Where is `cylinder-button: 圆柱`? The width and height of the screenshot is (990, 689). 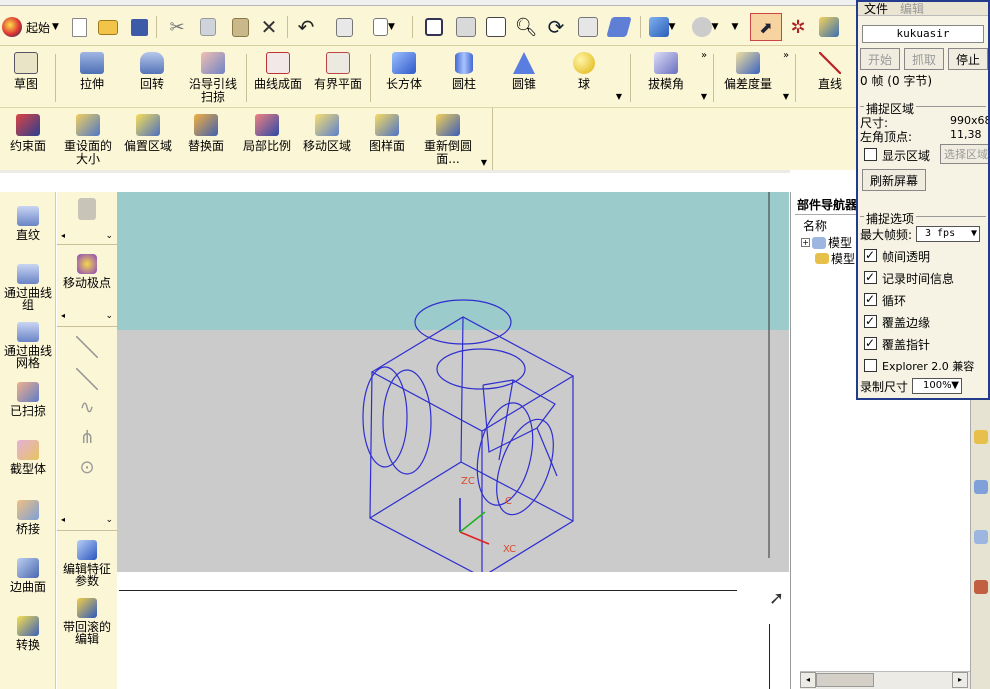 cylinder-button: 圆柱 is located at coordinates (464, 71).